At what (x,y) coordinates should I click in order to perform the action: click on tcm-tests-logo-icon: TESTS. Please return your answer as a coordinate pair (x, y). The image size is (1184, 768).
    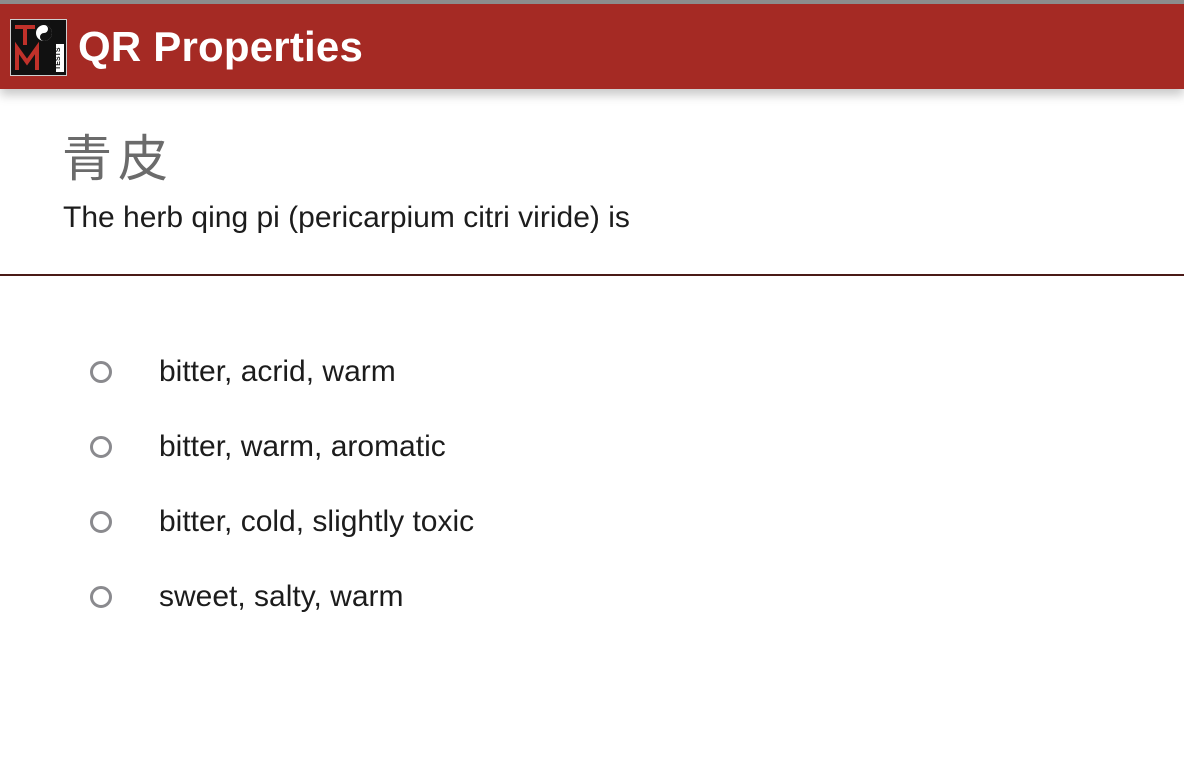
    Looking at the image, I should click on (38, 47).